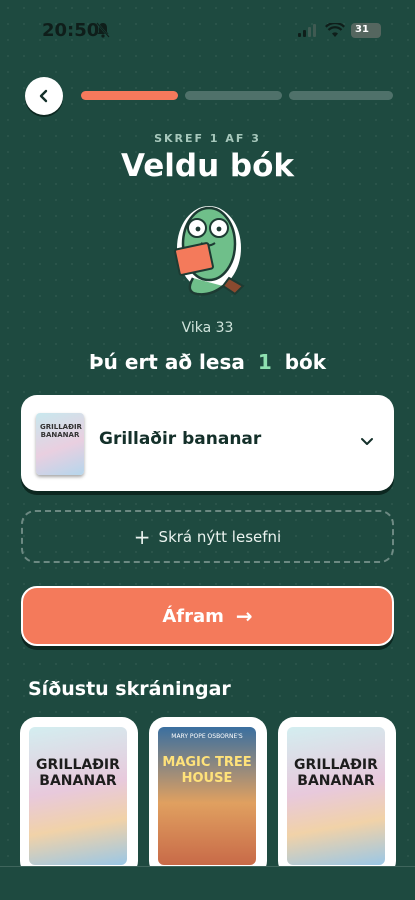 The image size is (415, 900). I want to click on status-time: 20:50, so click(71, 30).